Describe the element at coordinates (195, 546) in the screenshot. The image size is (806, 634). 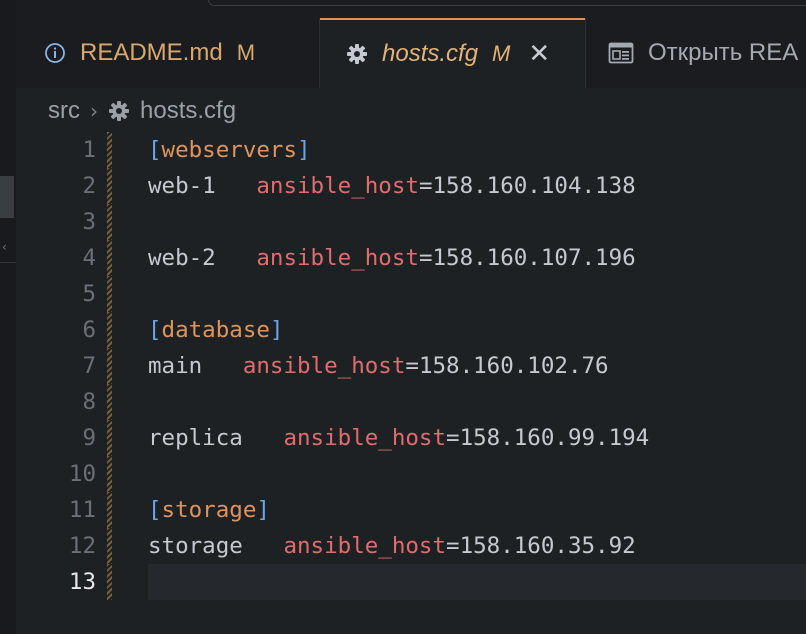
I see `host-name: storage` at that location.